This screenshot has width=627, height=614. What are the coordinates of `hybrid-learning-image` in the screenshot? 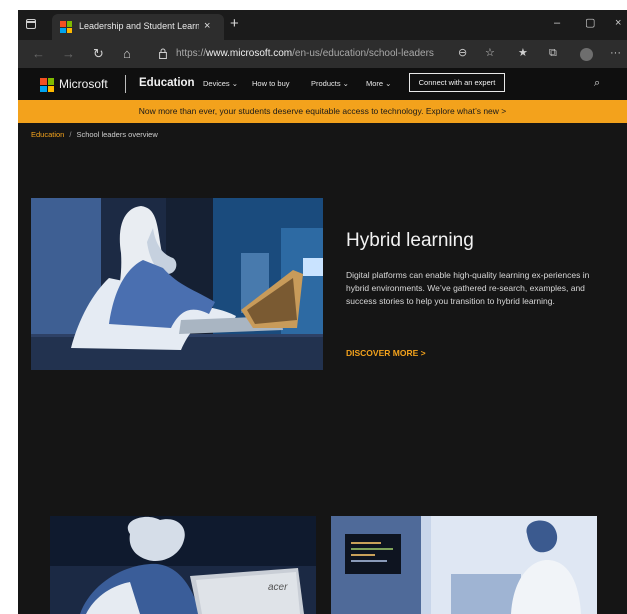 It's located at (177, 284).